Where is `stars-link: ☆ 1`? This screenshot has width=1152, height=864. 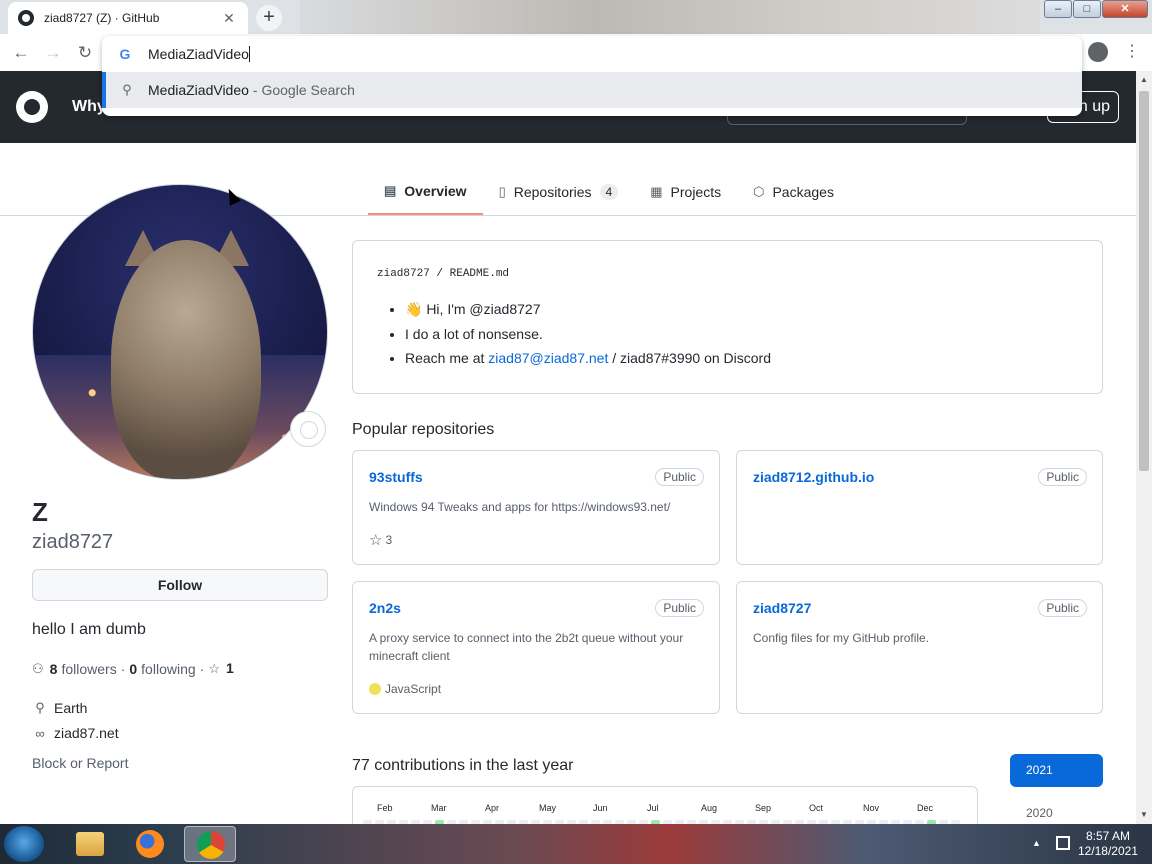
stars-link: ☆ 1 is located at coordinates (222, 668).